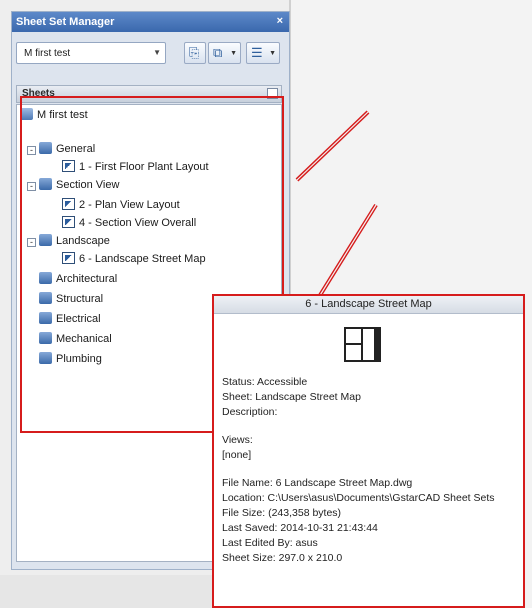 This screenshot has height=608, width=532. I want to click on status-text: Status: Accessible, so click(265, 382).